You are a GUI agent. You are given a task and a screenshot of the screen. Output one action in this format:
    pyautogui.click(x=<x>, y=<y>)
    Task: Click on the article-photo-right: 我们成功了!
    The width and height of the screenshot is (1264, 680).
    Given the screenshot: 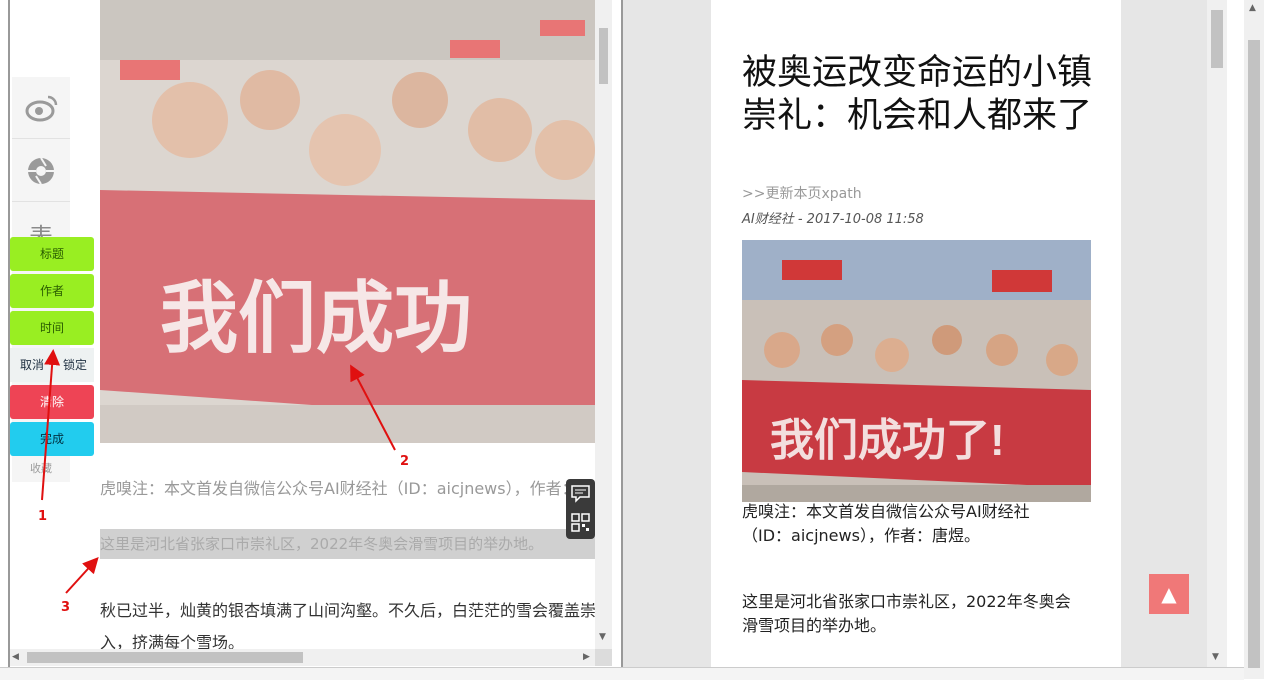 What is the action you would take?
    pyautogui.click(x=916, y=371)
    